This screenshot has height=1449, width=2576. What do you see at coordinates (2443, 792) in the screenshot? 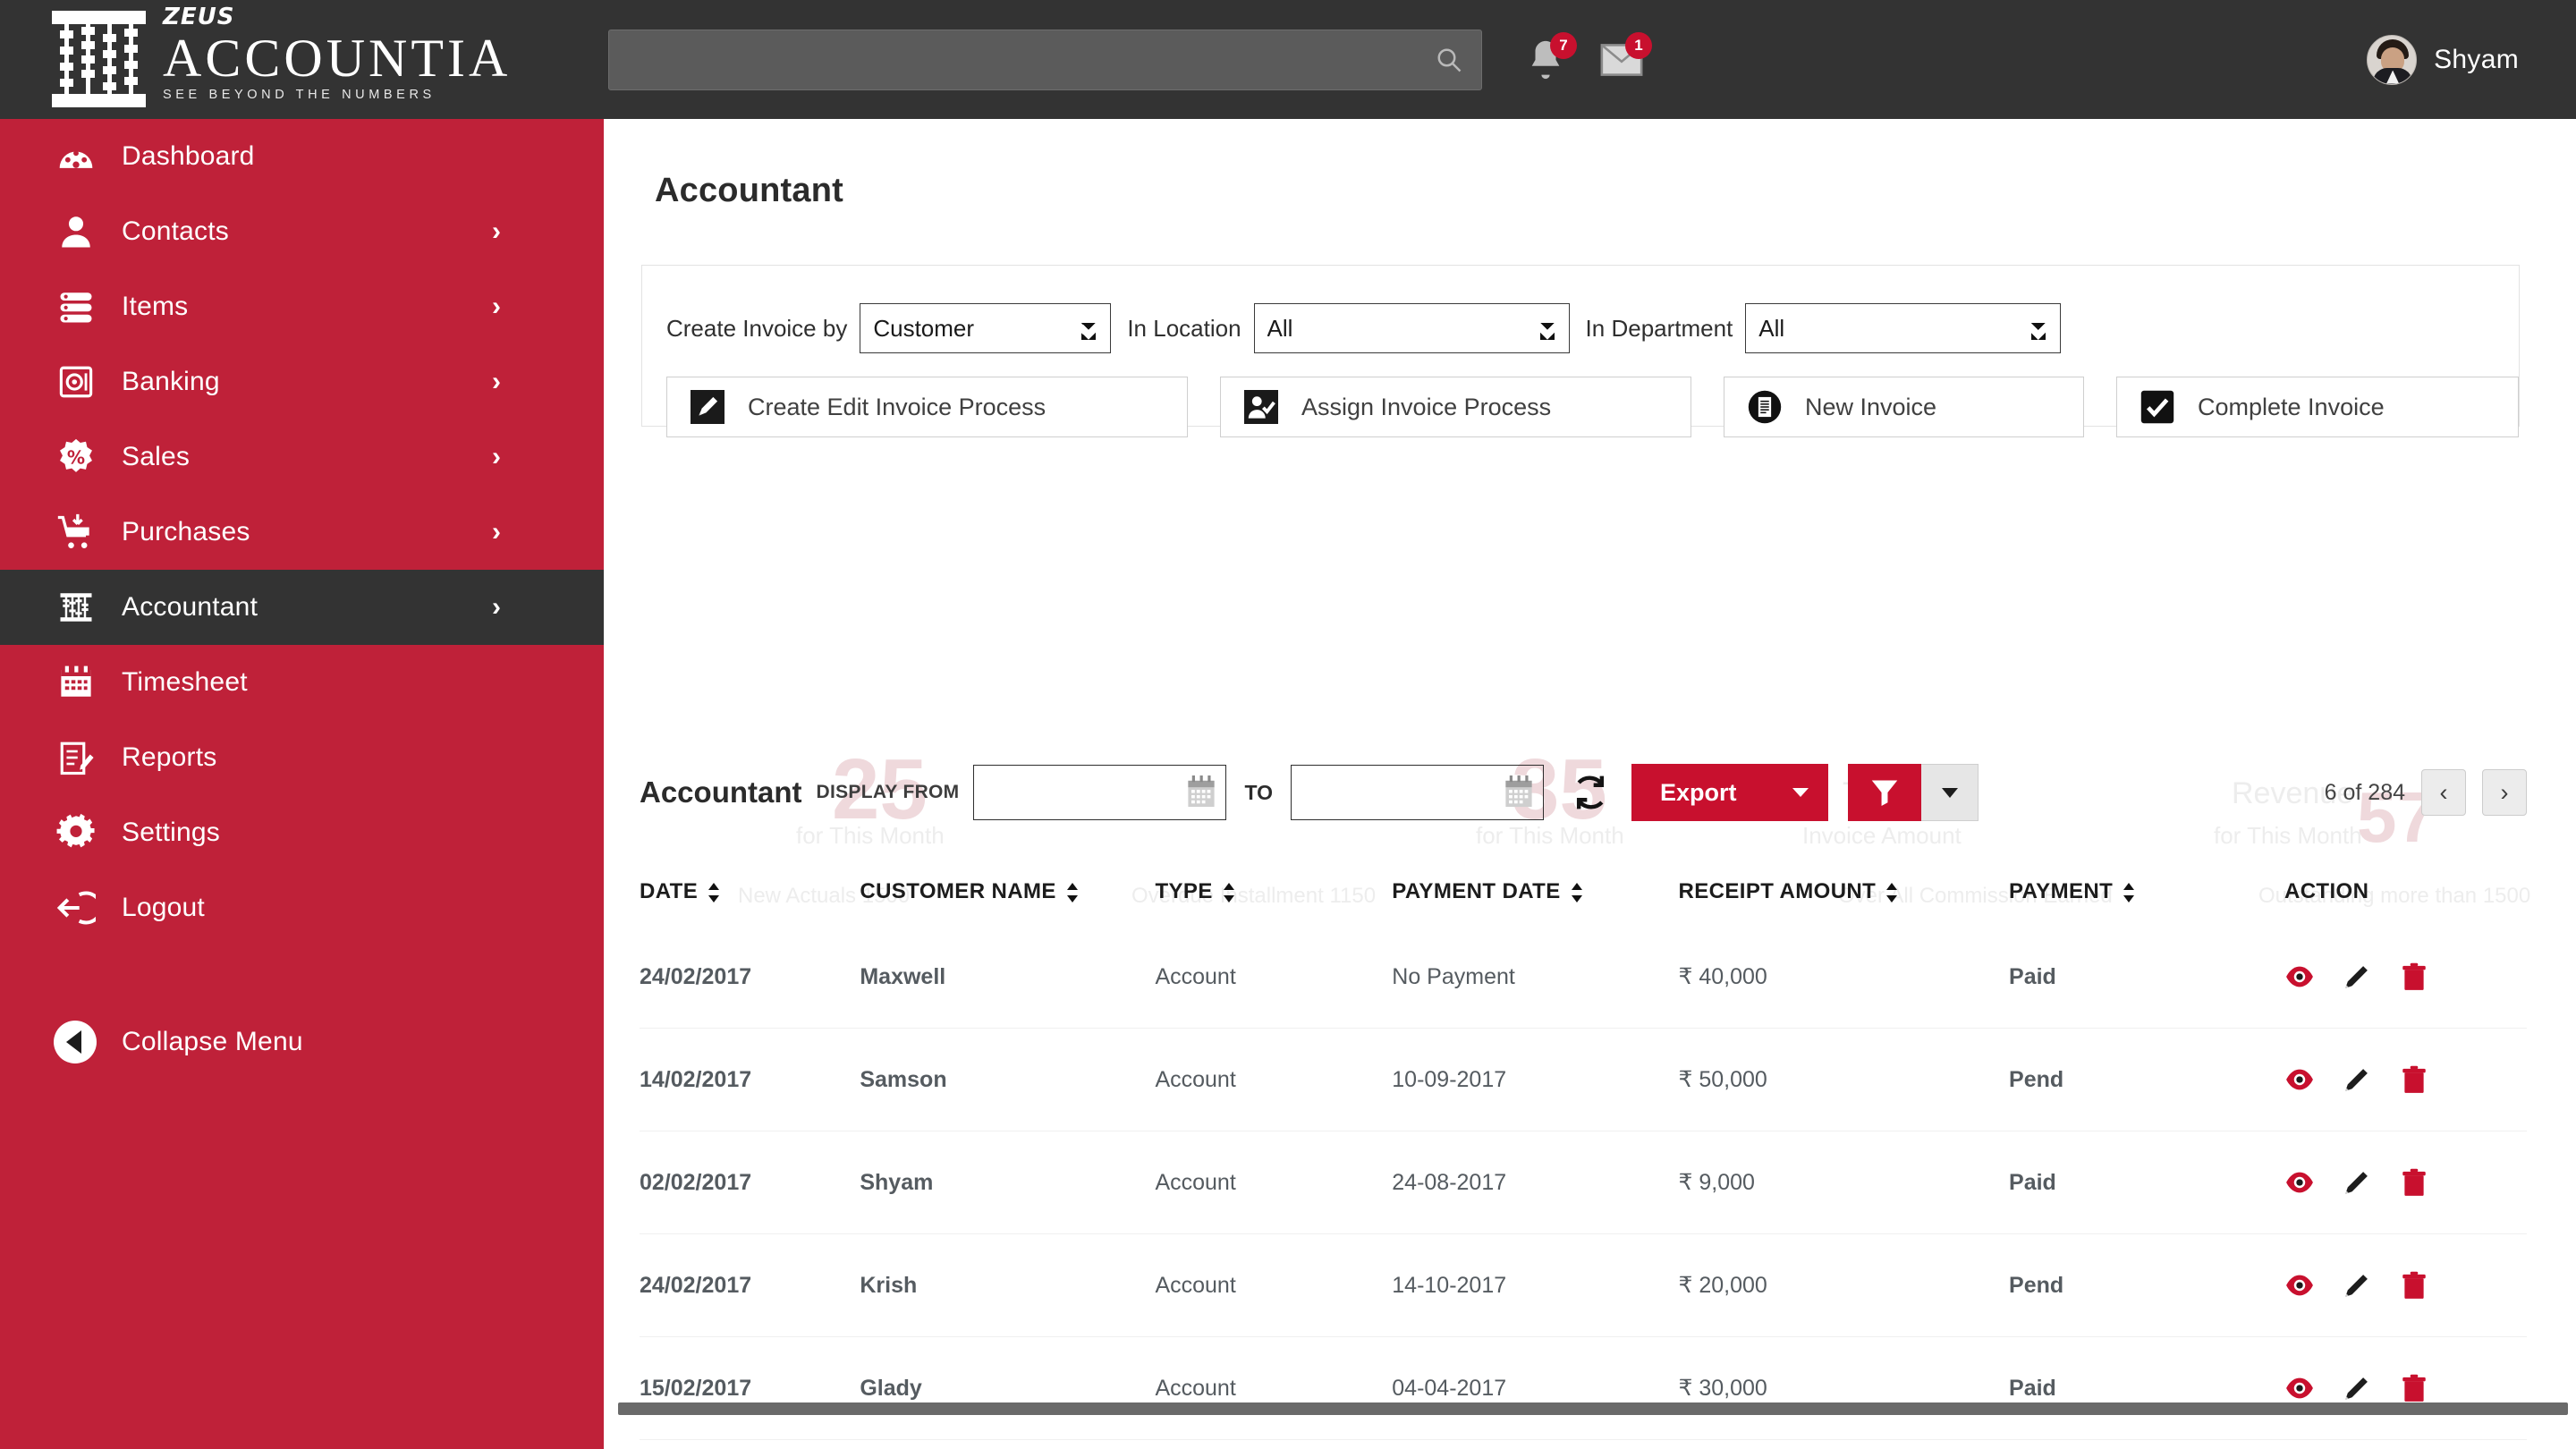
I see `pagination-prev-button: ‹` at bounding box center [2443, 792].